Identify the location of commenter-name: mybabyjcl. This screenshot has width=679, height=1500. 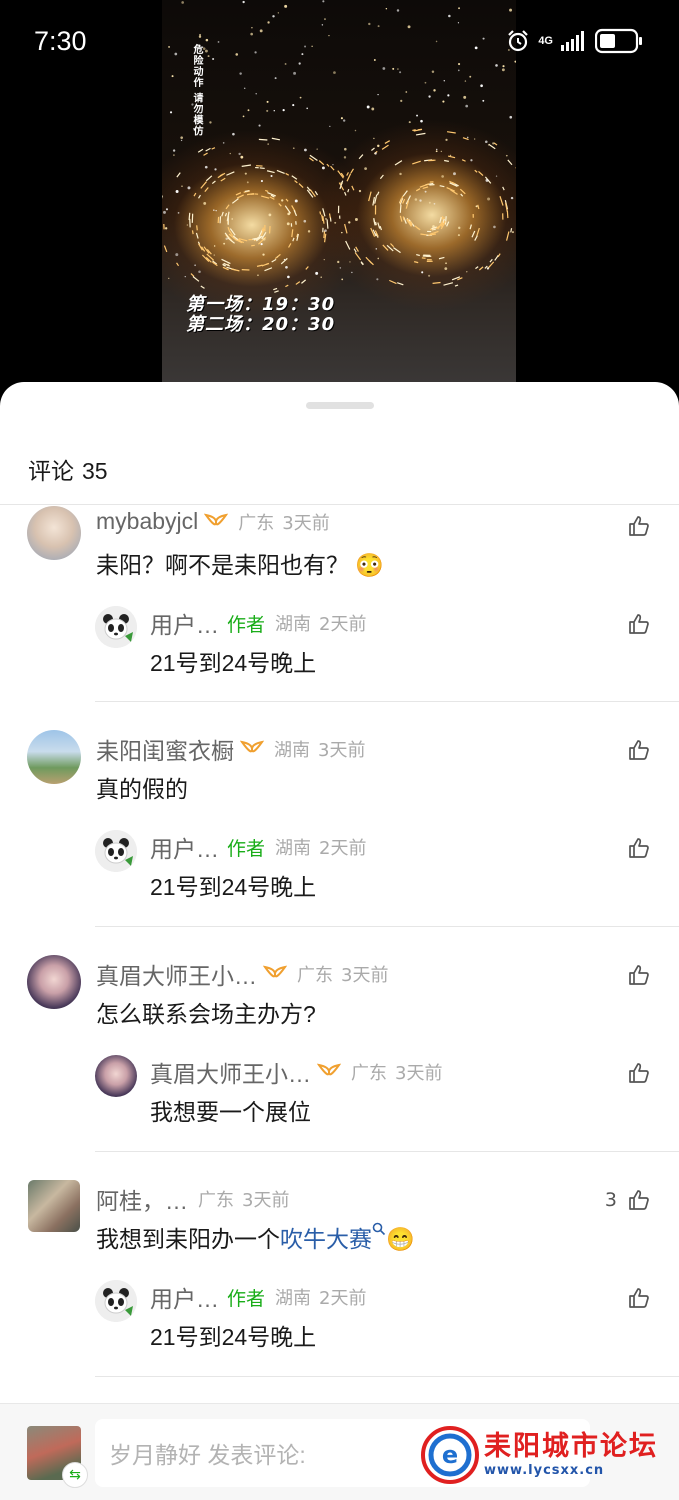
(147, 521).